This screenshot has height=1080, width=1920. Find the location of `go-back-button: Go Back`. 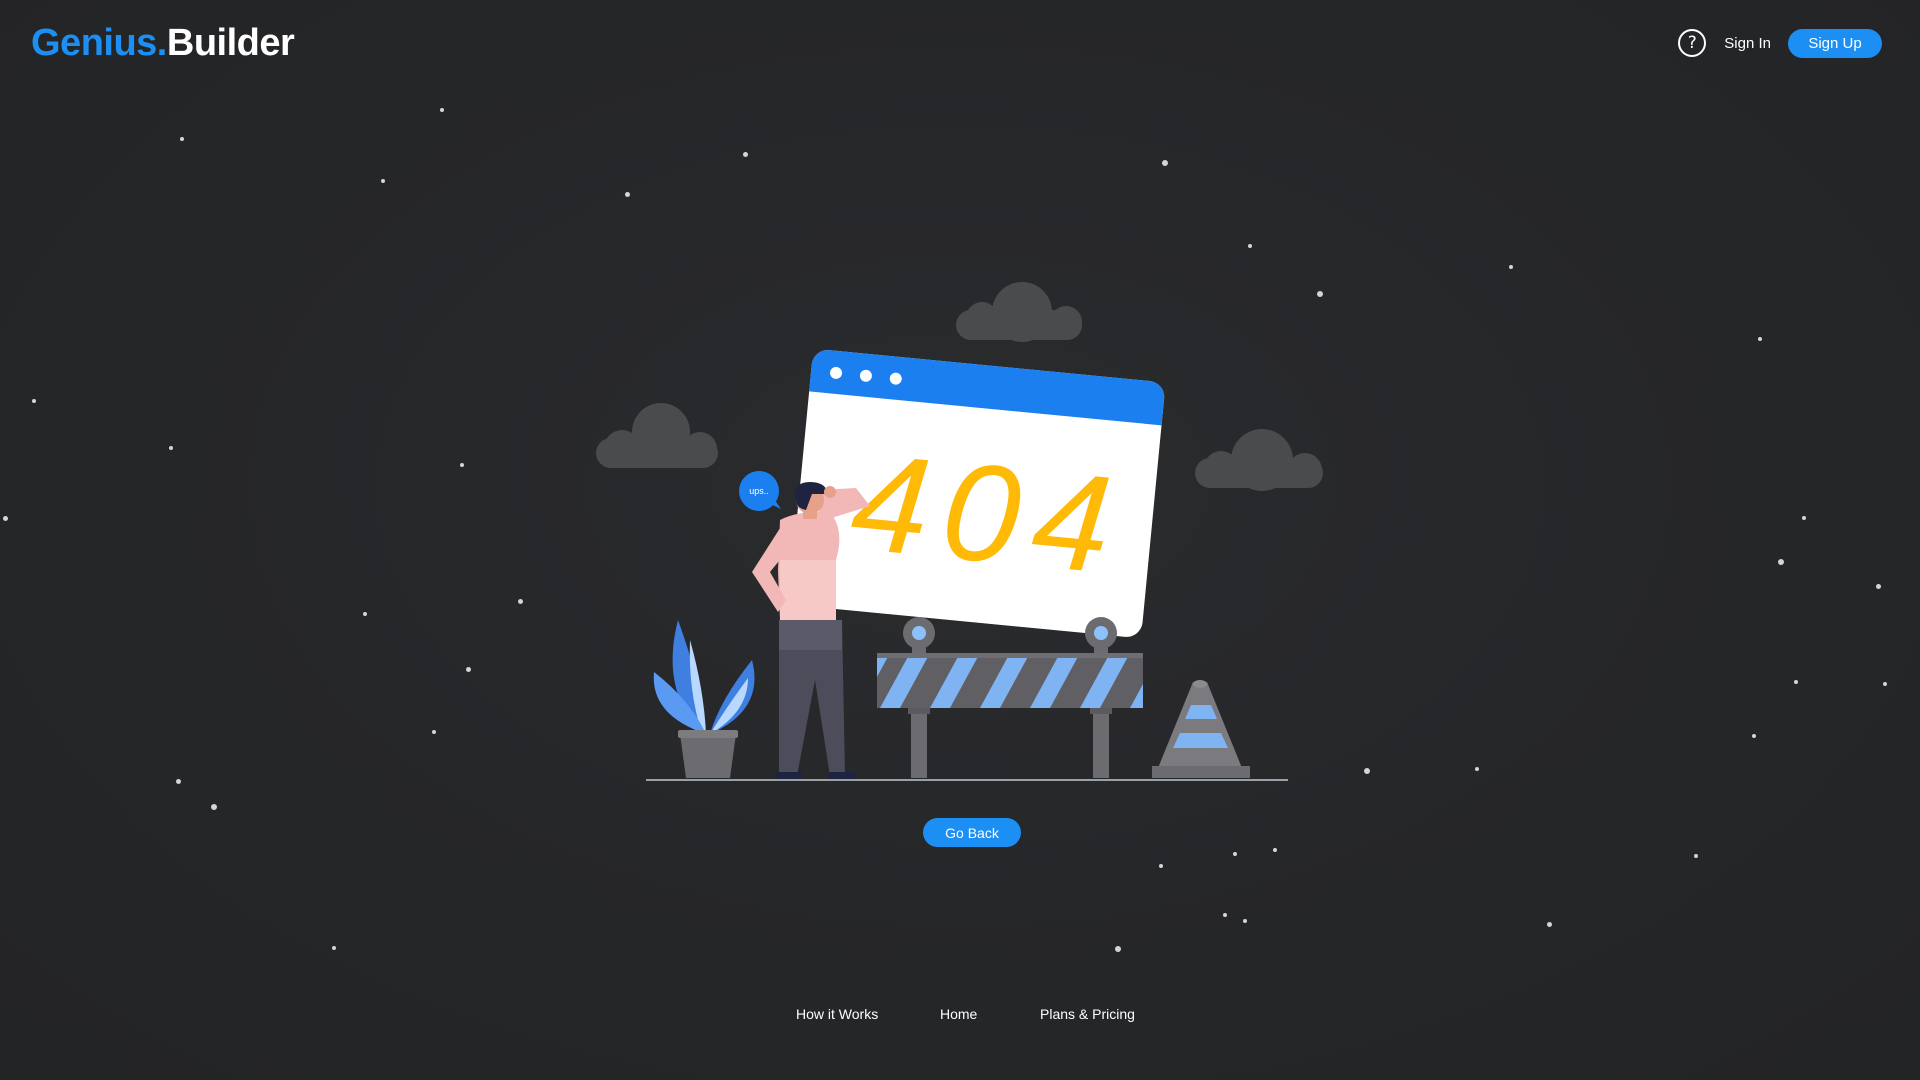

go-back-button: Go Back is located at coordinates (972, 832).